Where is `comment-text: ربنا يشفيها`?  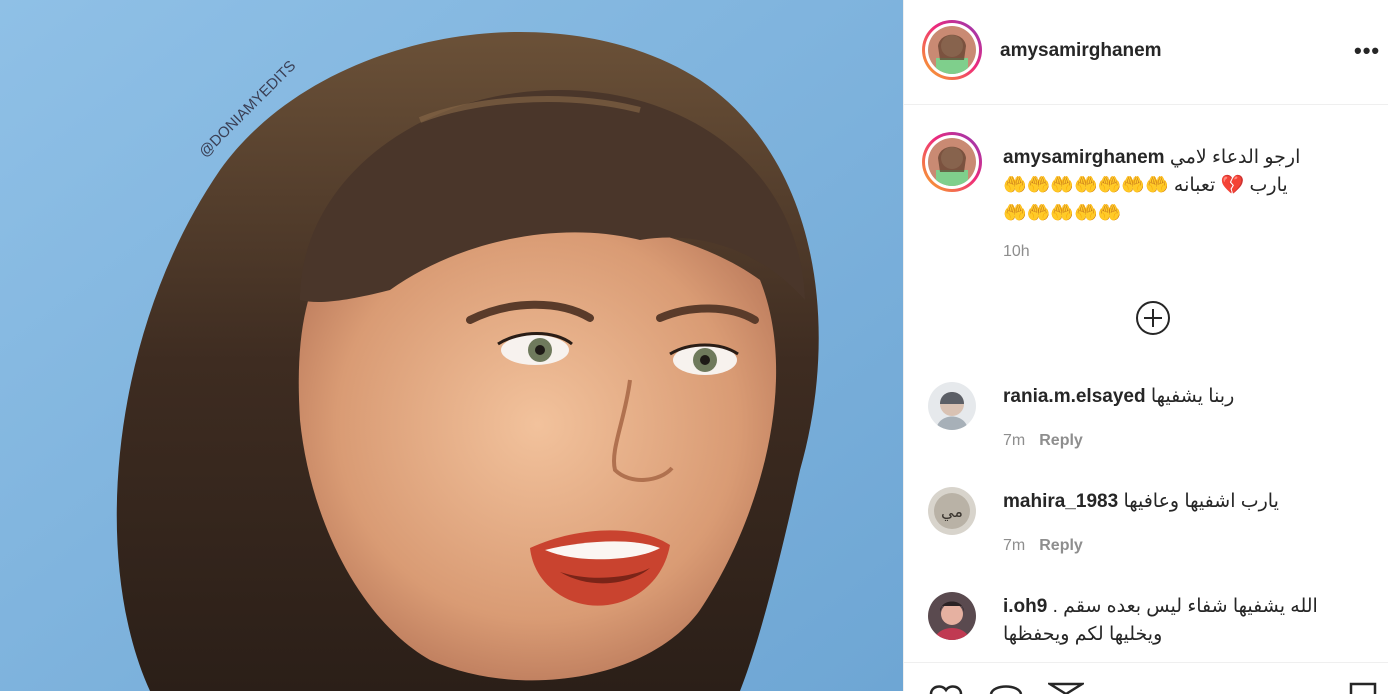
comment-text: ربنا يشفيها is located at coordinates (1192, 396).